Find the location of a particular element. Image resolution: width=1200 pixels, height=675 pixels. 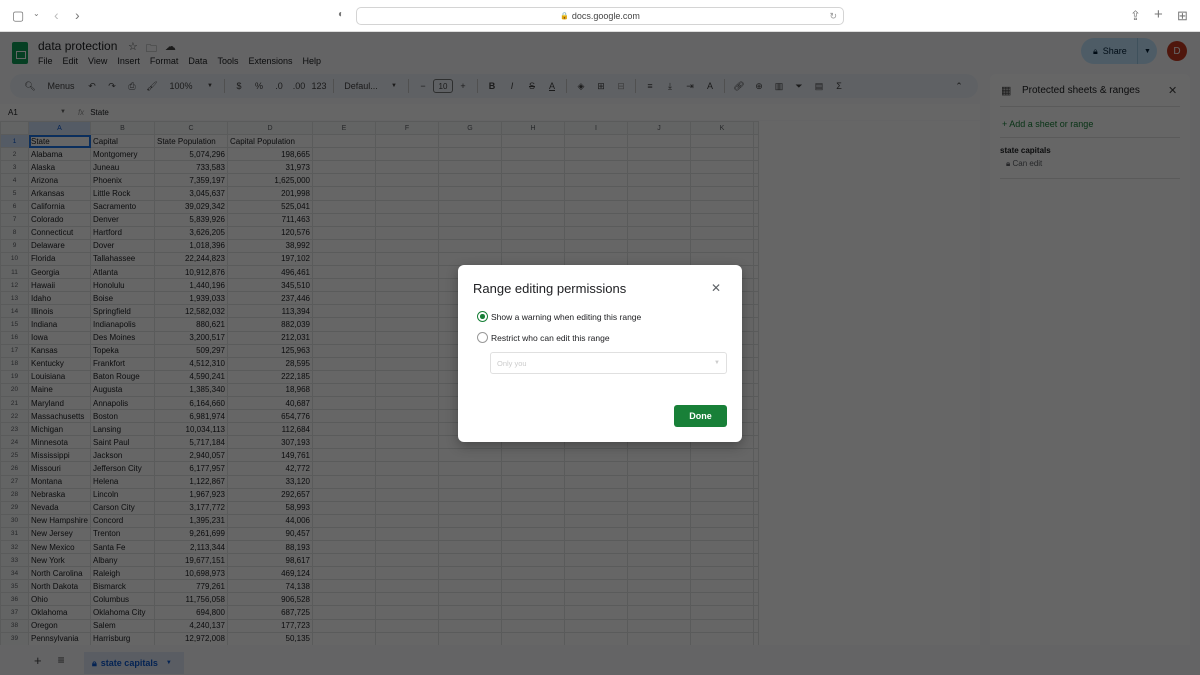

chevron-down-icon: ⌄ is located at coordinates (36, 13).